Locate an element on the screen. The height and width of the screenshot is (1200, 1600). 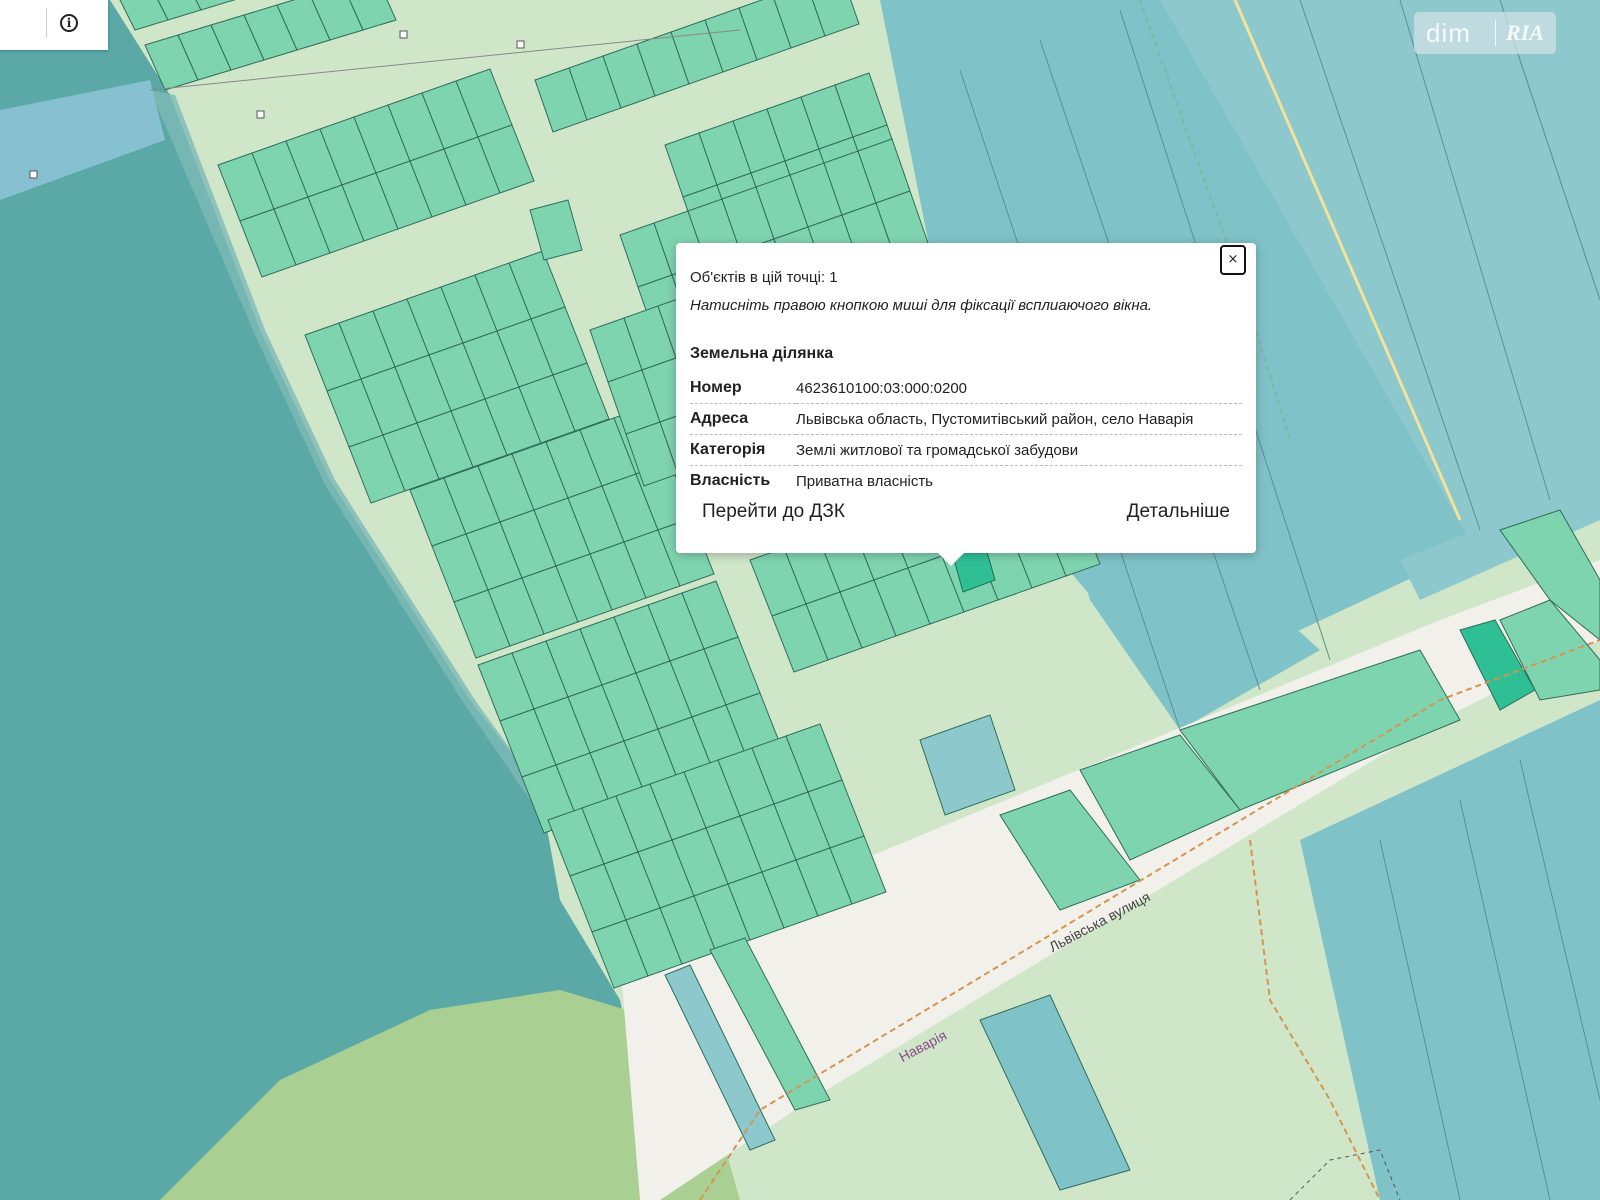
details-button: Детальніше is located at coordinates (1178, 512).